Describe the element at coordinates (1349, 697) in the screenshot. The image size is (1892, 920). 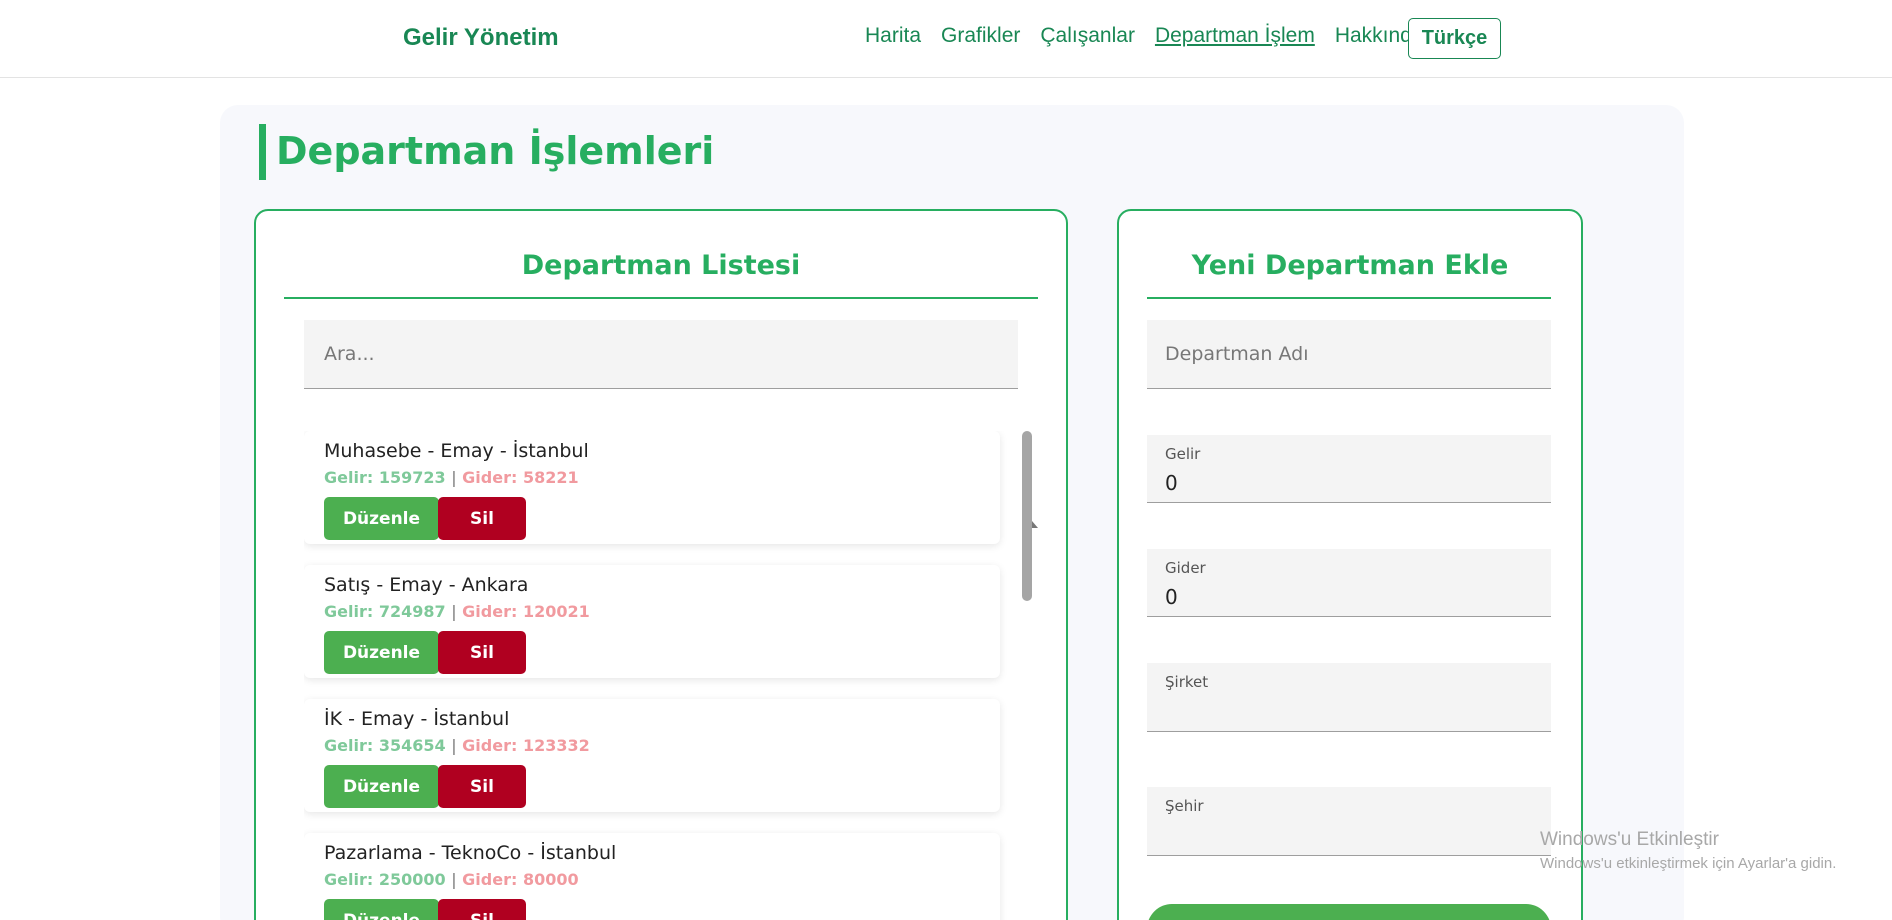
I see `sirket-field: Şirket` at that location.